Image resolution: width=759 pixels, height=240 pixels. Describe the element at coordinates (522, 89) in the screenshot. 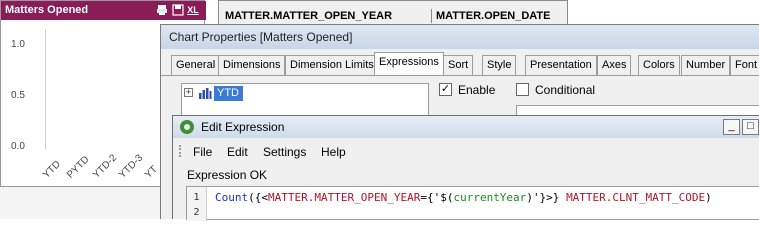

I see `conditional-checkbox` at that location.